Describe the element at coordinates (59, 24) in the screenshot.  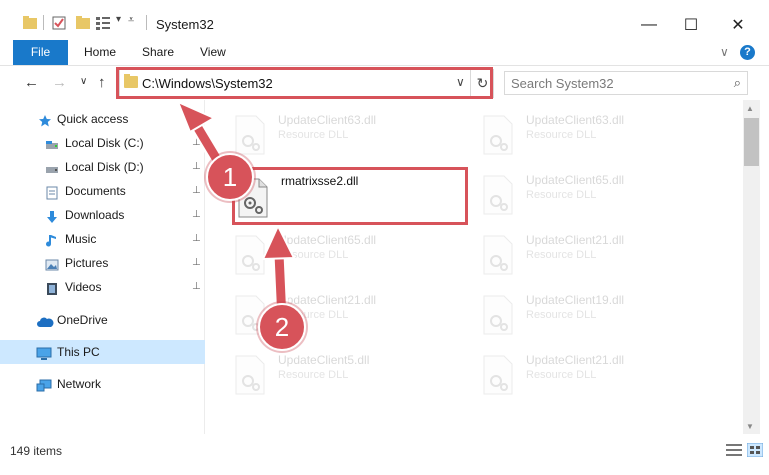
I see `properties-icon` at that location.